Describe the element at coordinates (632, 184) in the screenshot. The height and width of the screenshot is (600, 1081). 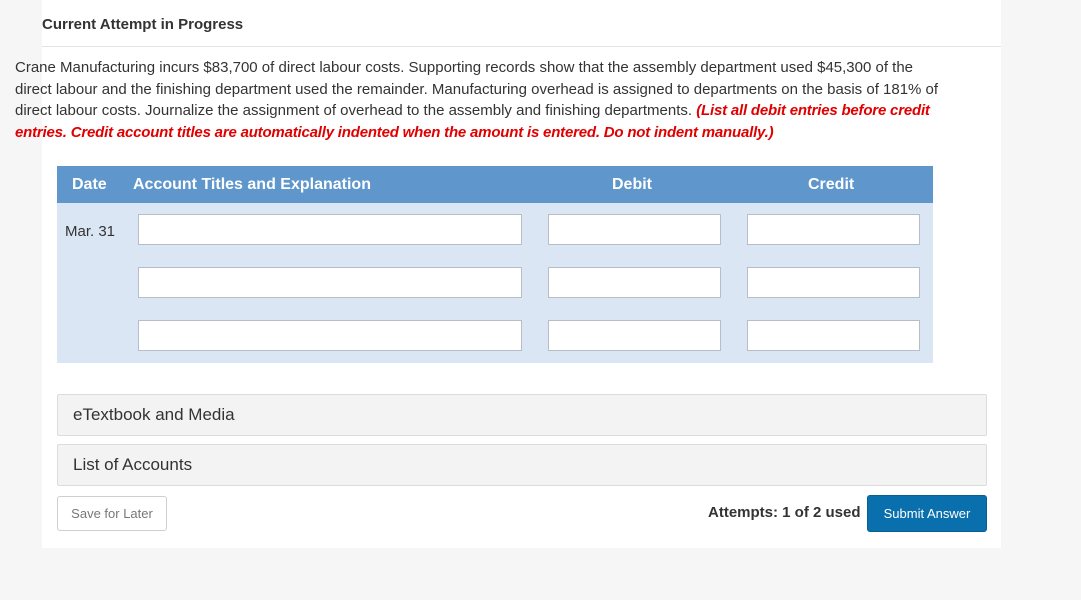
I see `header-debit: Debit` at that location.